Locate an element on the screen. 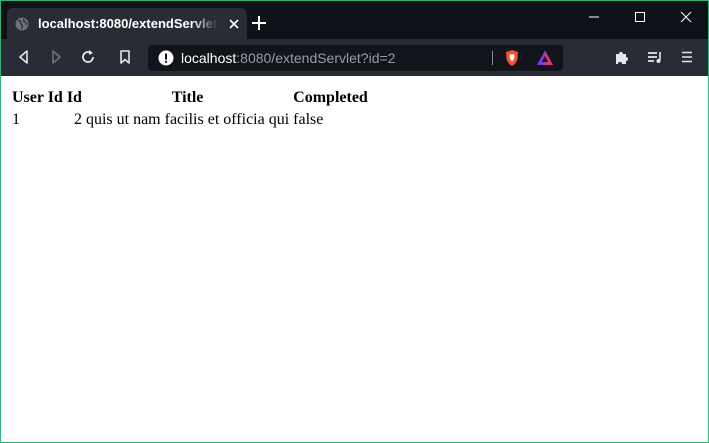 The height and width of the screenshot is (443, 709). playlist-icon is located at coordinates (655, 57).